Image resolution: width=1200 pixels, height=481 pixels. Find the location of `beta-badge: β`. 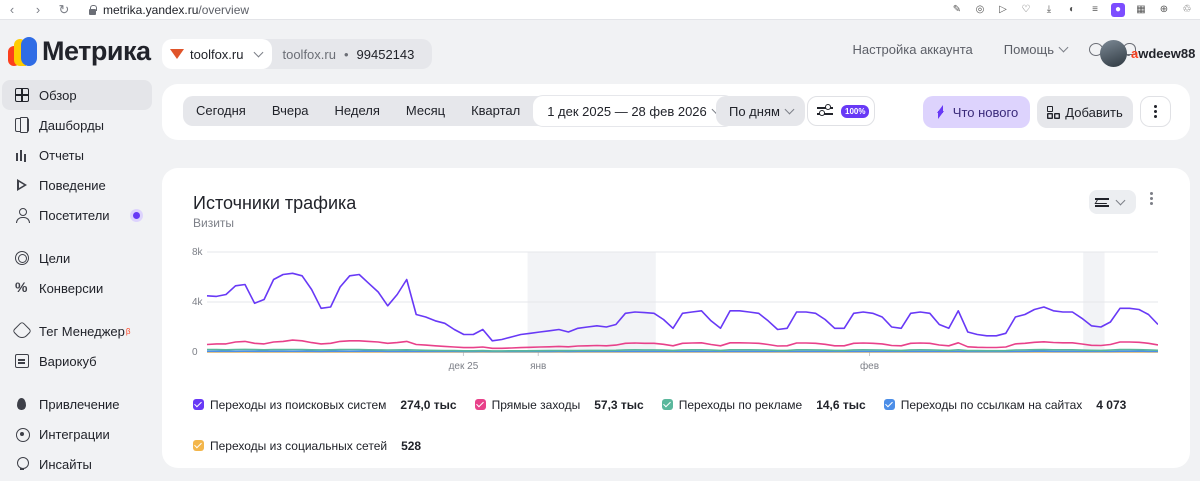

beta-badge: β is located at coordinates (128, 331).